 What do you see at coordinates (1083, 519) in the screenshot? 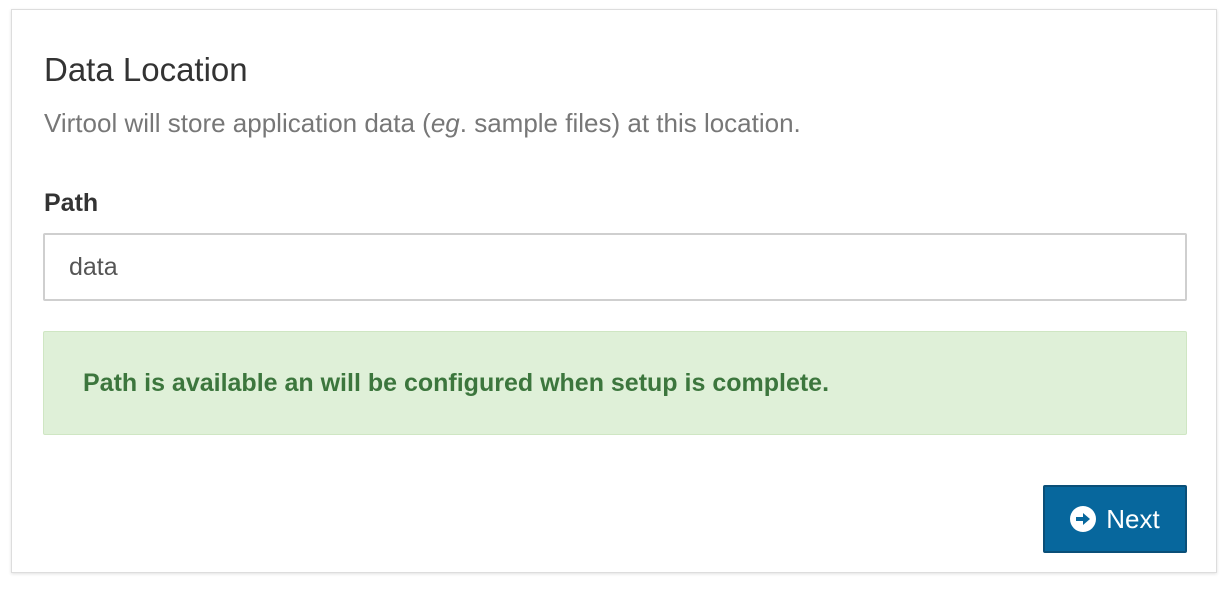
I see `arrow-circle-right-icon` at bounding box center [1083, 519].